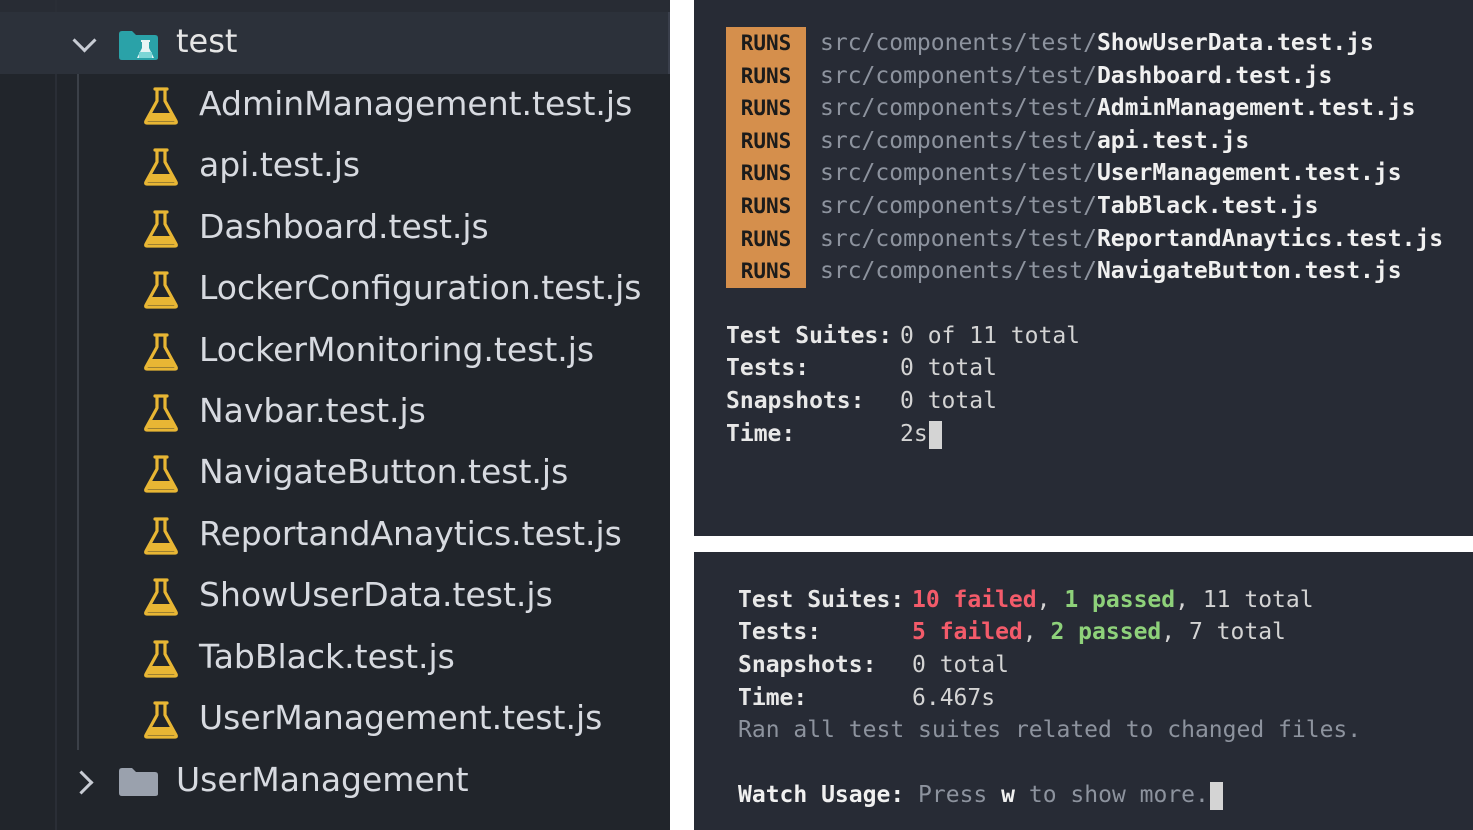 Image resolution: width=1473 pixels, height=830 pixels. Describe the element at coordinates (335, 783) in the screenshot. I see `folder-row-usermanagement: UserManagement` at that location.